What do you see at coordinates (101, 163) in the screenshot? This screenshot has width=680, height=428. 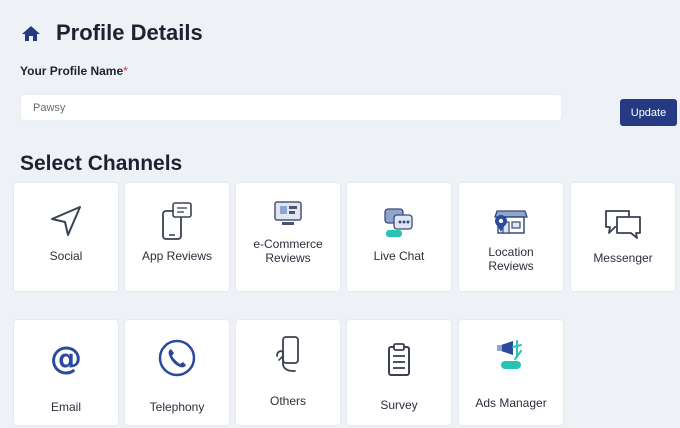 I see `section-title: Select Channels` at bounding box center [101, 163].